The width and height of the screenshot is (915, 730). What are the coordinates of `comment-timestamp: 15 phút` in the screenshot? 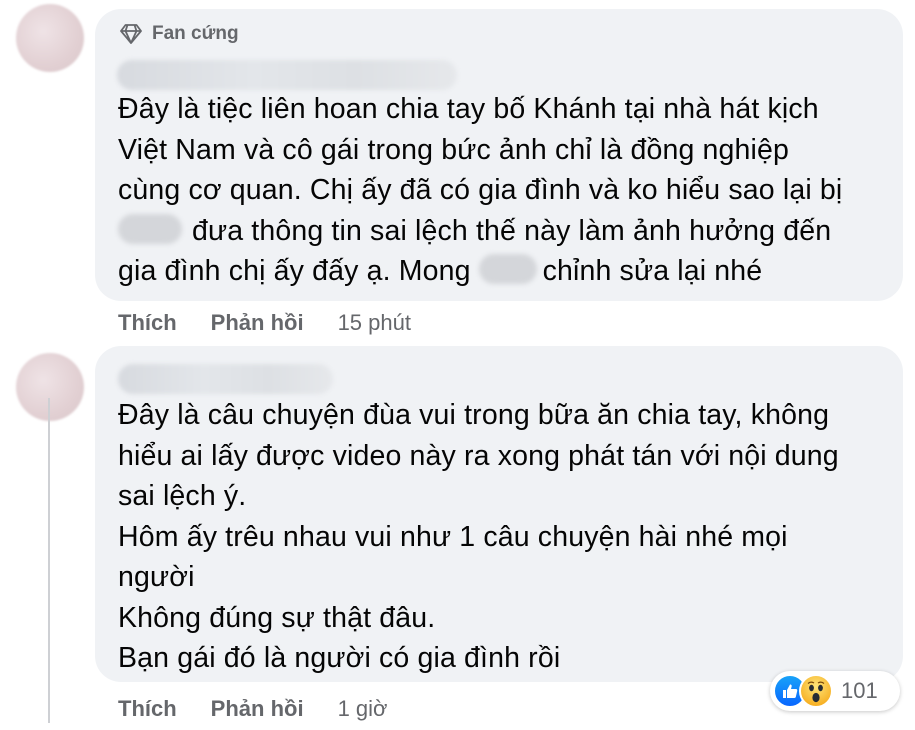 It's located at (374, 323).